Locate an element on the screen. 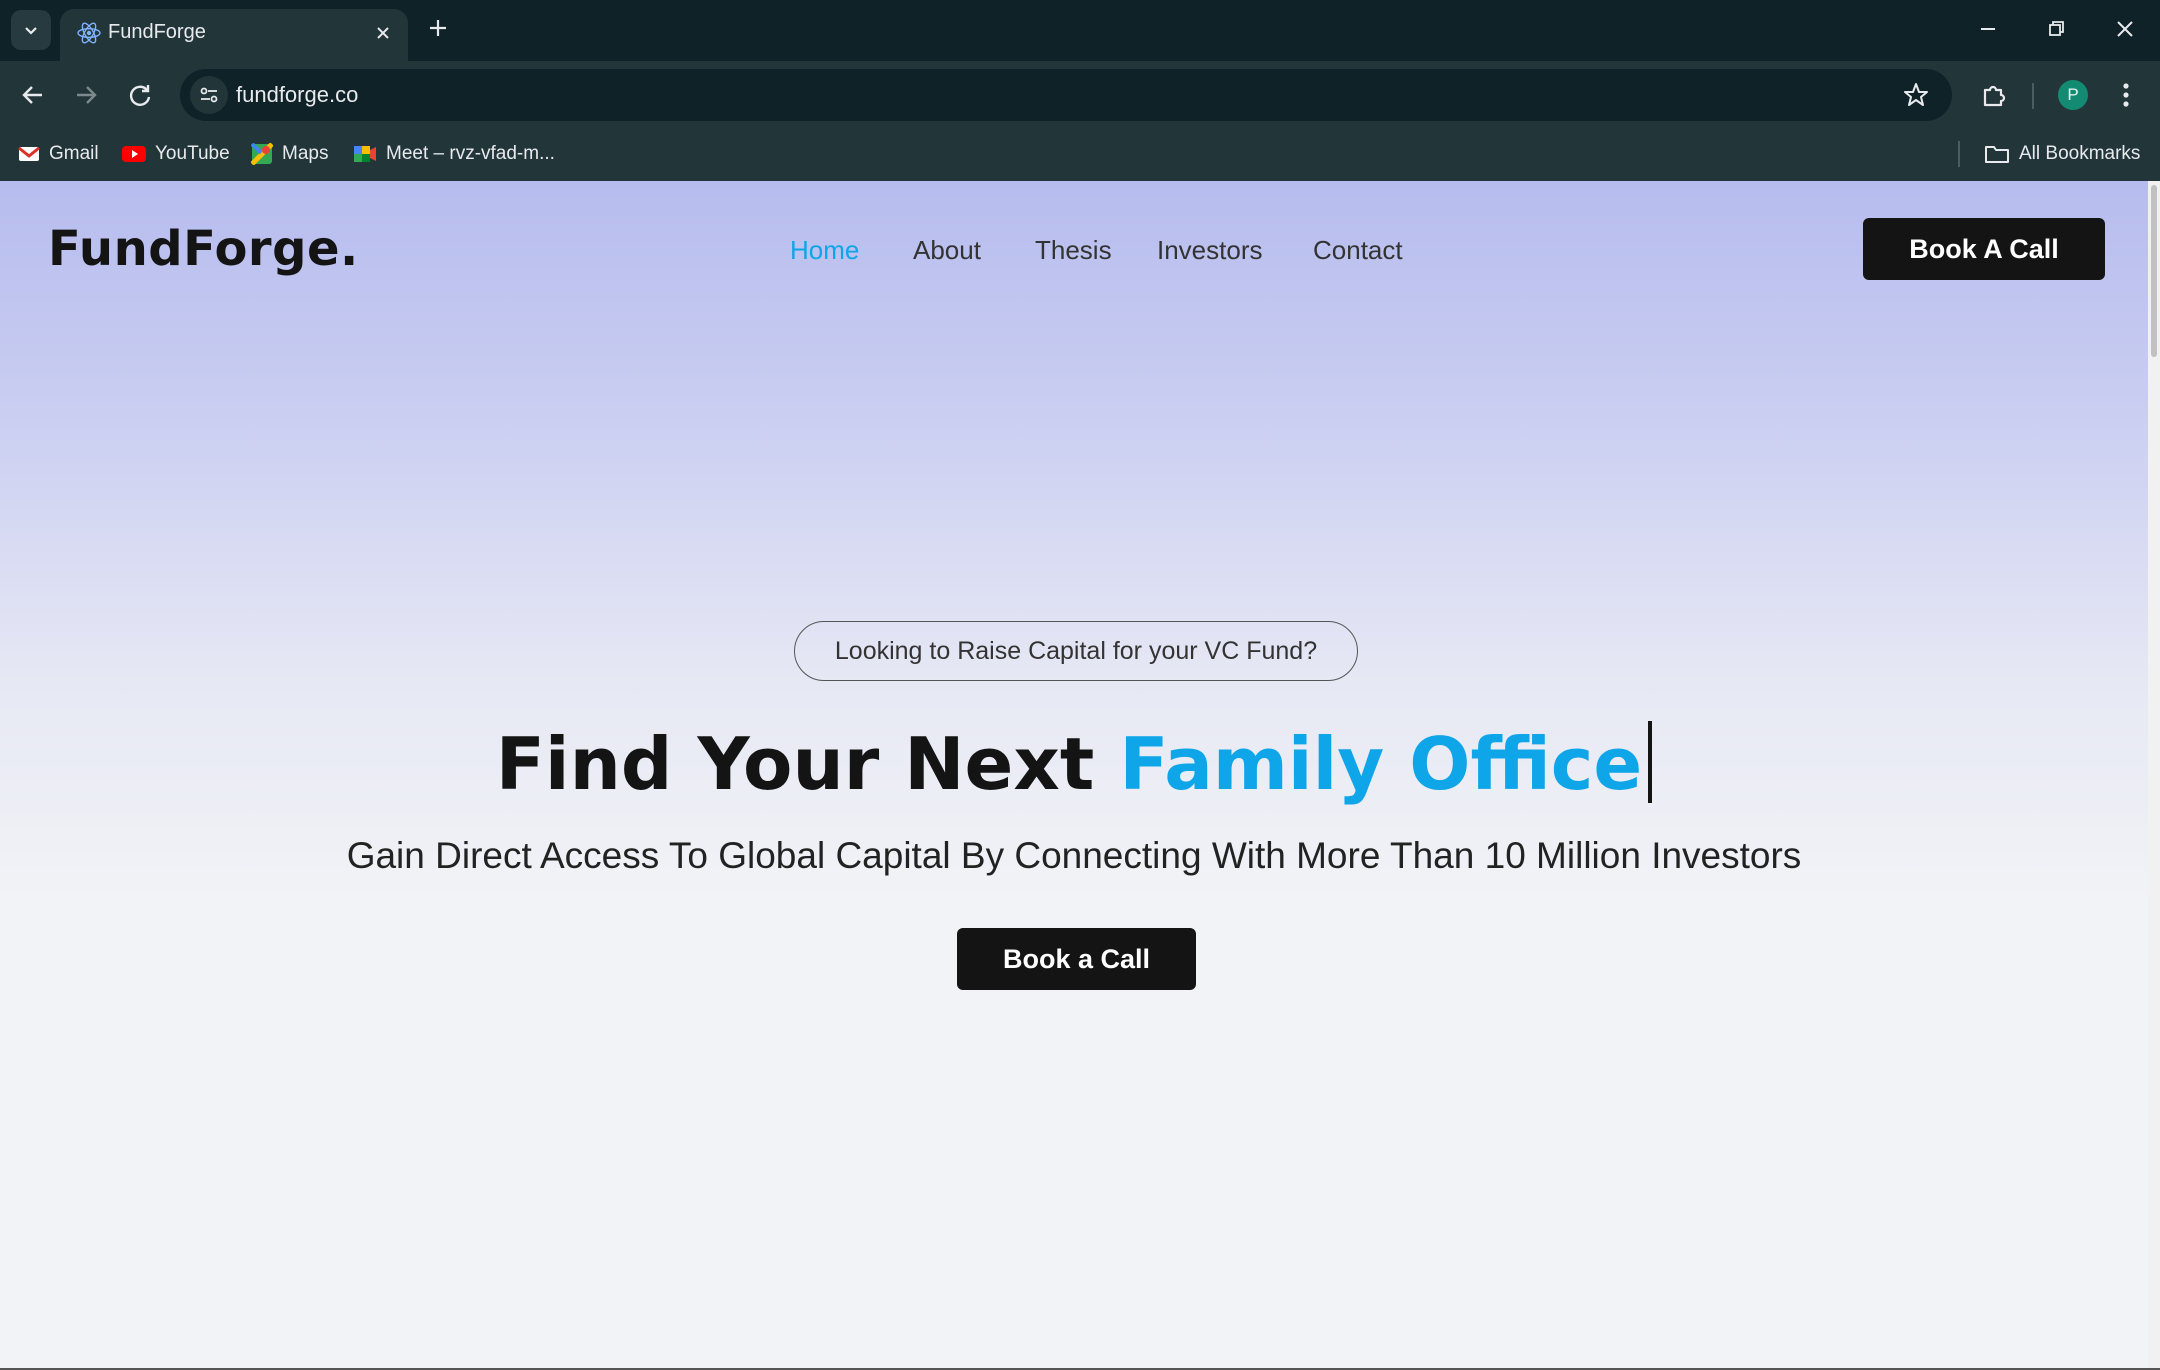 This screenshot has height=1370, width=2160. bookmark-youtube: YouTube is located at coordinates (176, 154).